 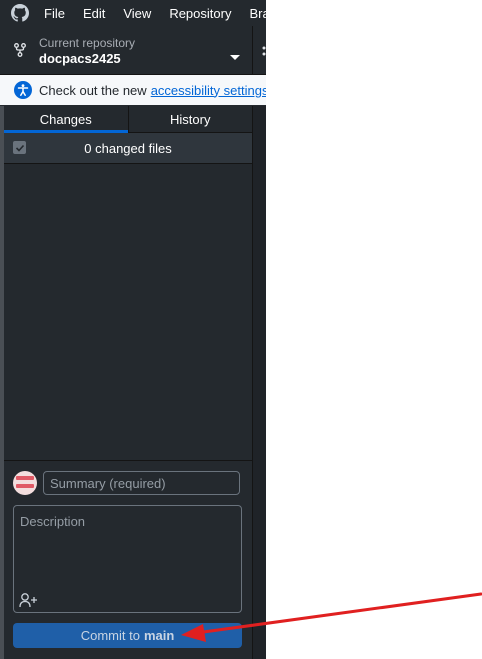 I want to click on repository-fork-icon, so click(x=20, y=52).